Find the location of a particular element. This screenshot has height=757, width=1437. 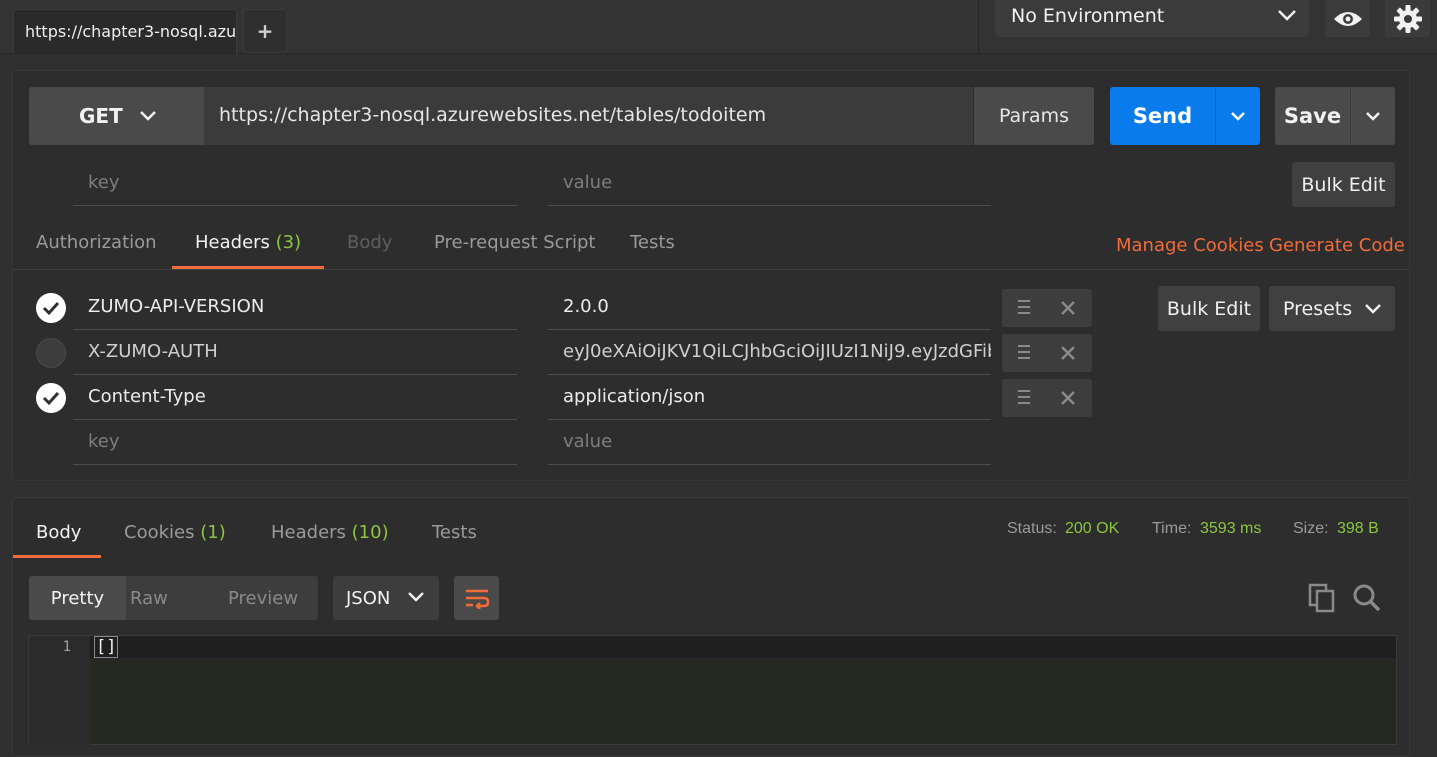

format-select: JSON is located at coordinates (386, 598).